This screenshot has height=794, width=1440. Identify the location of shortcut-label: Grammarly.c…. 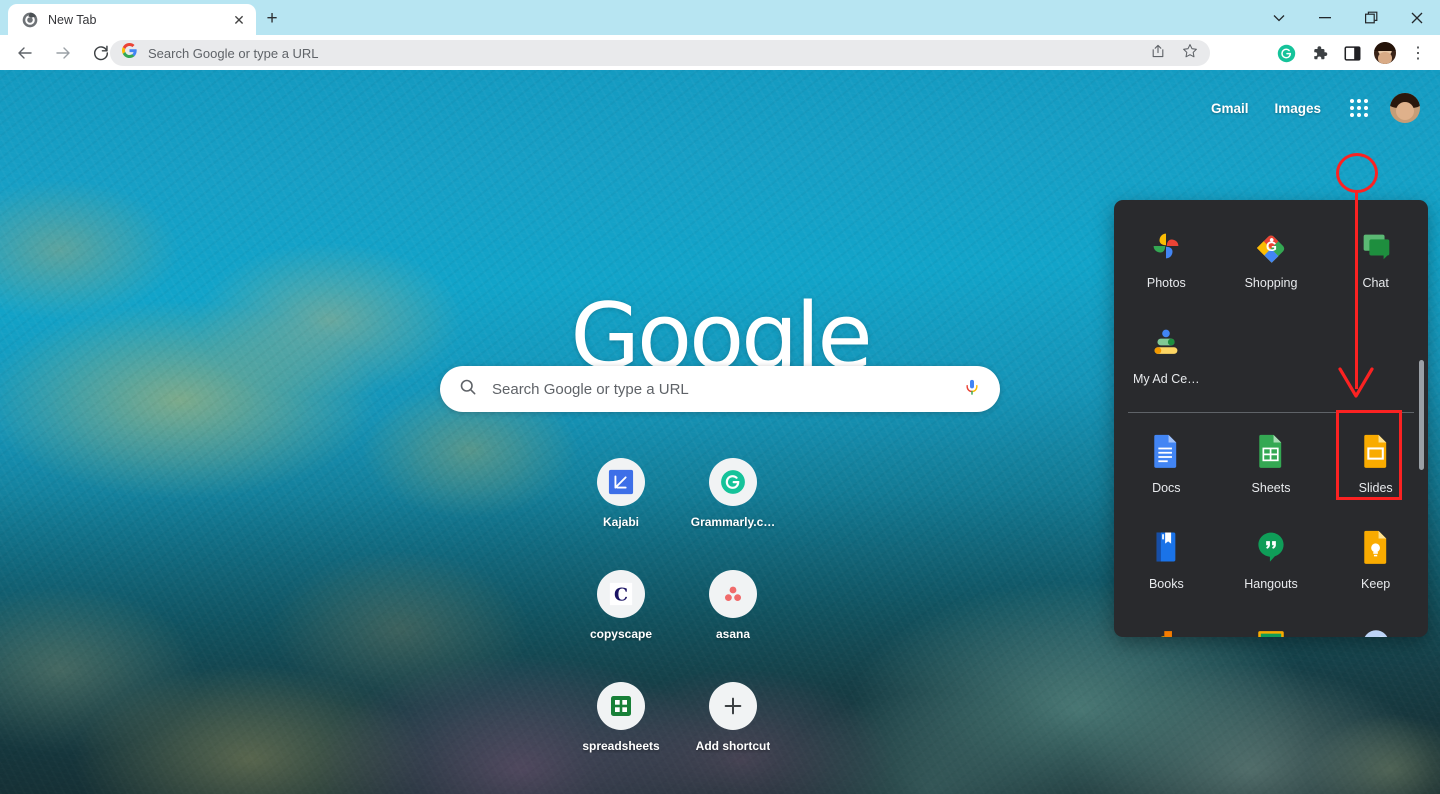
(733, 522).